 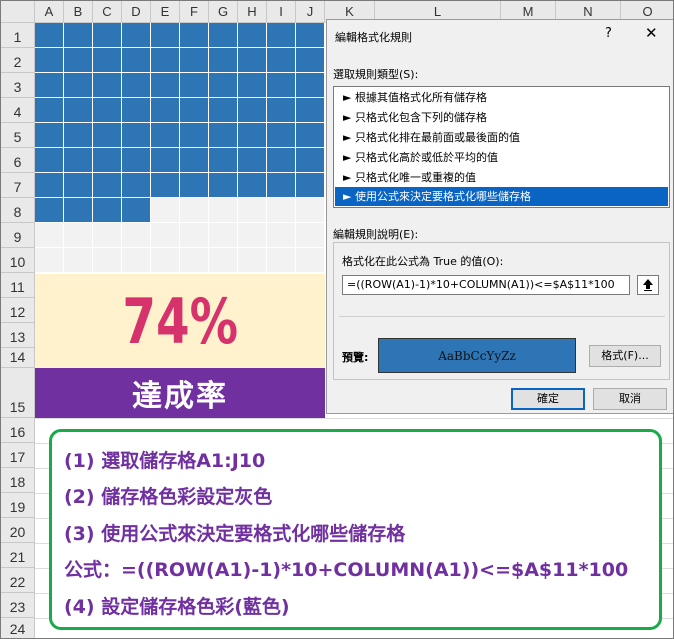 I want to click on row-header-12: 12, so click(x=18, y=310).